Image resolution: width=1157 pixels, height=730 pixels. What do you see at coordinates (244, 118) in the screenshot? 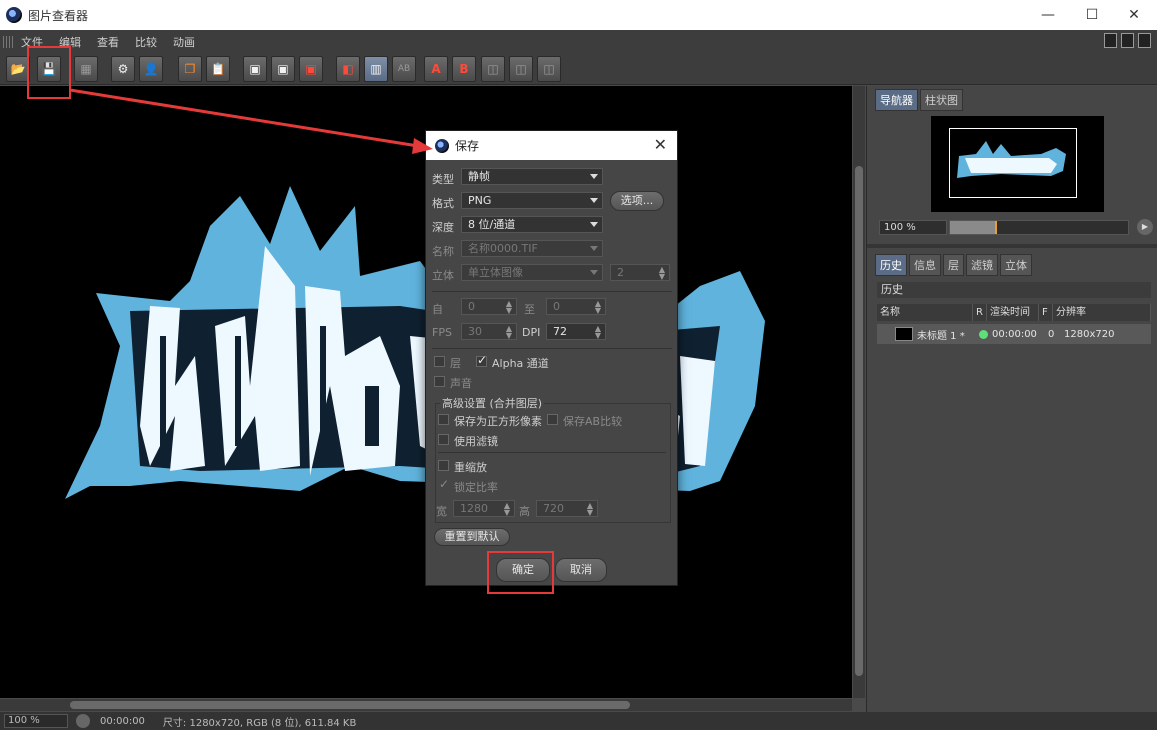
I see `annotation-arrow-line` at bounding box center [244, 118].